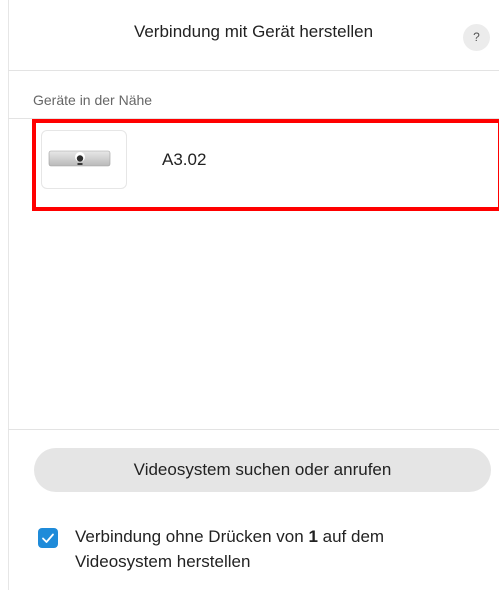 This screenshot has height=590, width=499. Describe the element at coordinates (265, 165) in the screenshot. I see `device-selection-highlight` at that location.